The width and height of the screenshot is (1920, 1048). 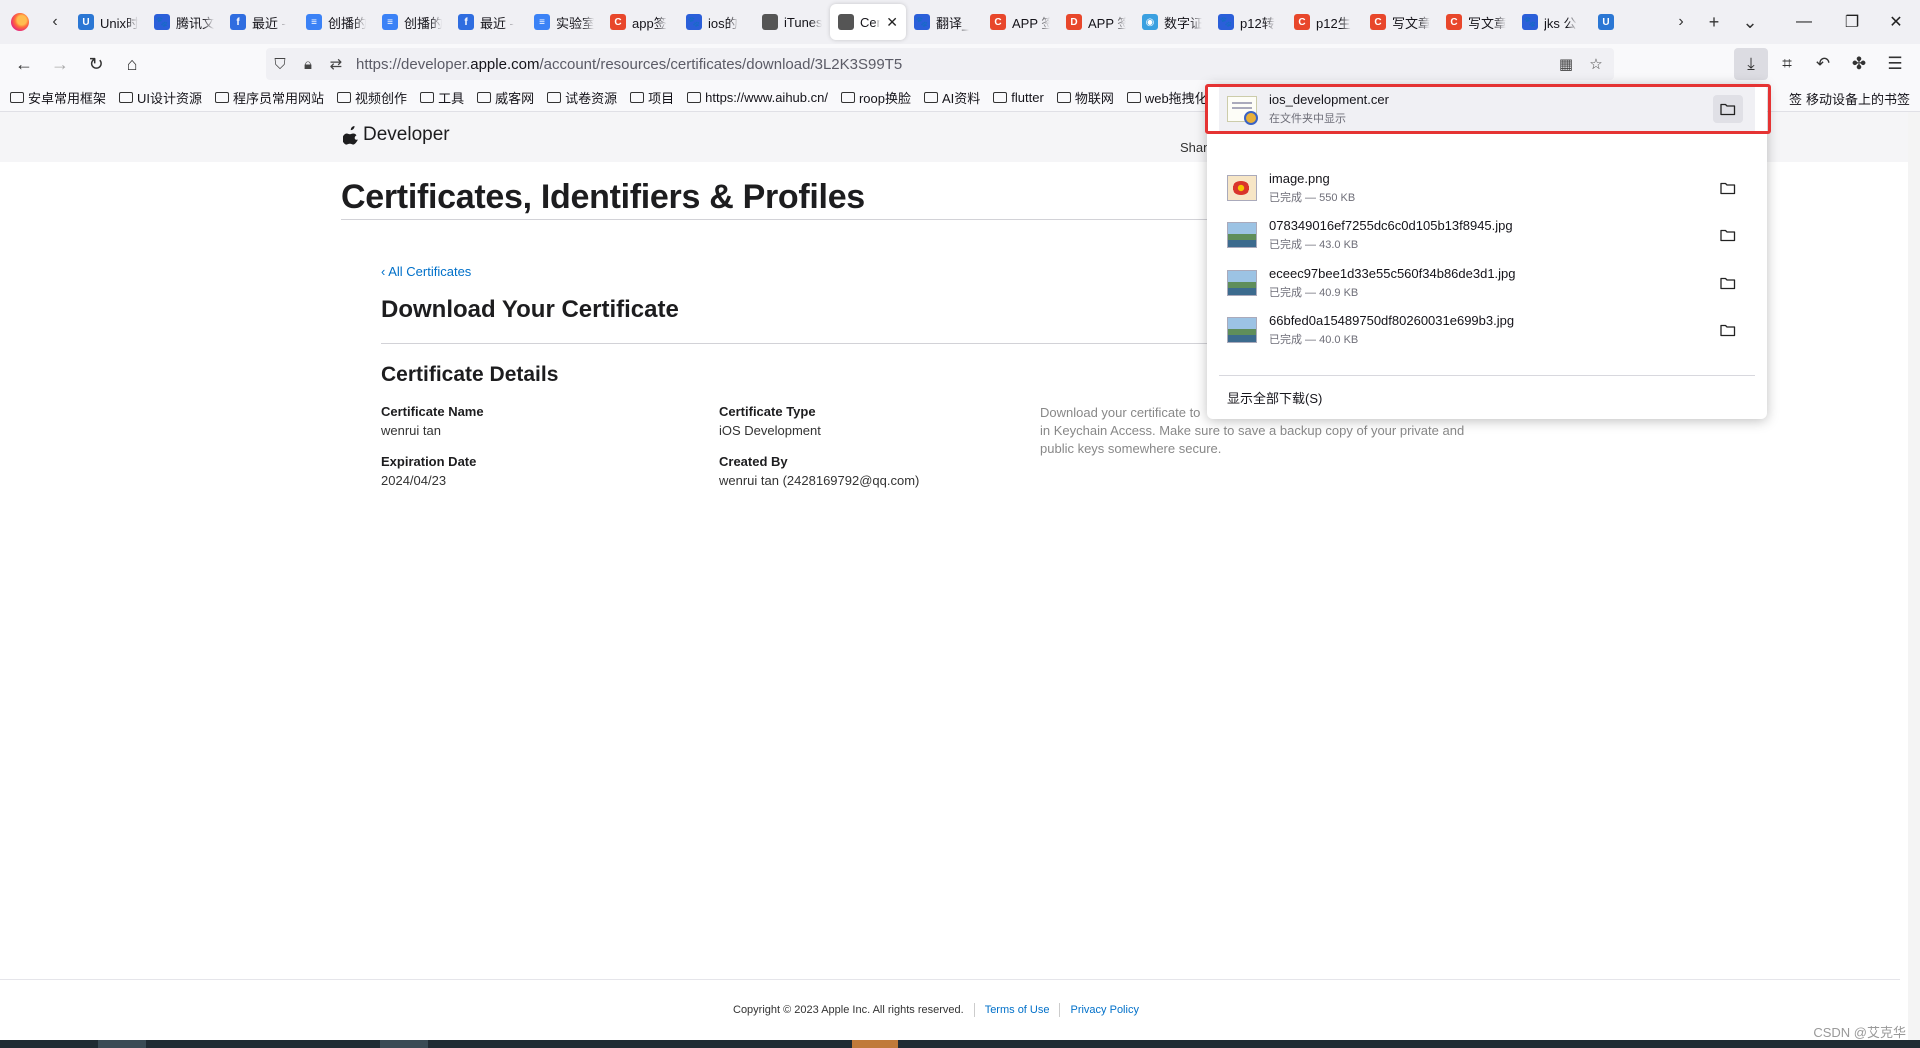 I want to click on bookmark-item: flutter, so click(x=1018, y=97).